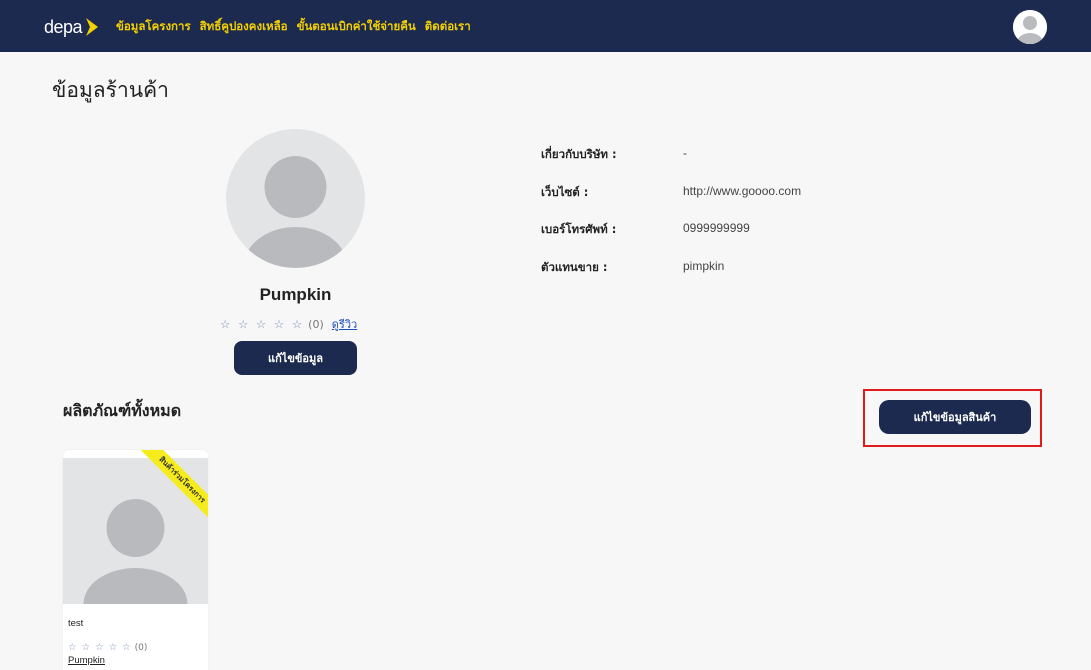 This screenshot has width=1091, height=670. Describe the element at coordinates (448, 27) in the screenshot. I see `nav-contact-us: ติดต่อเรา` at that location.